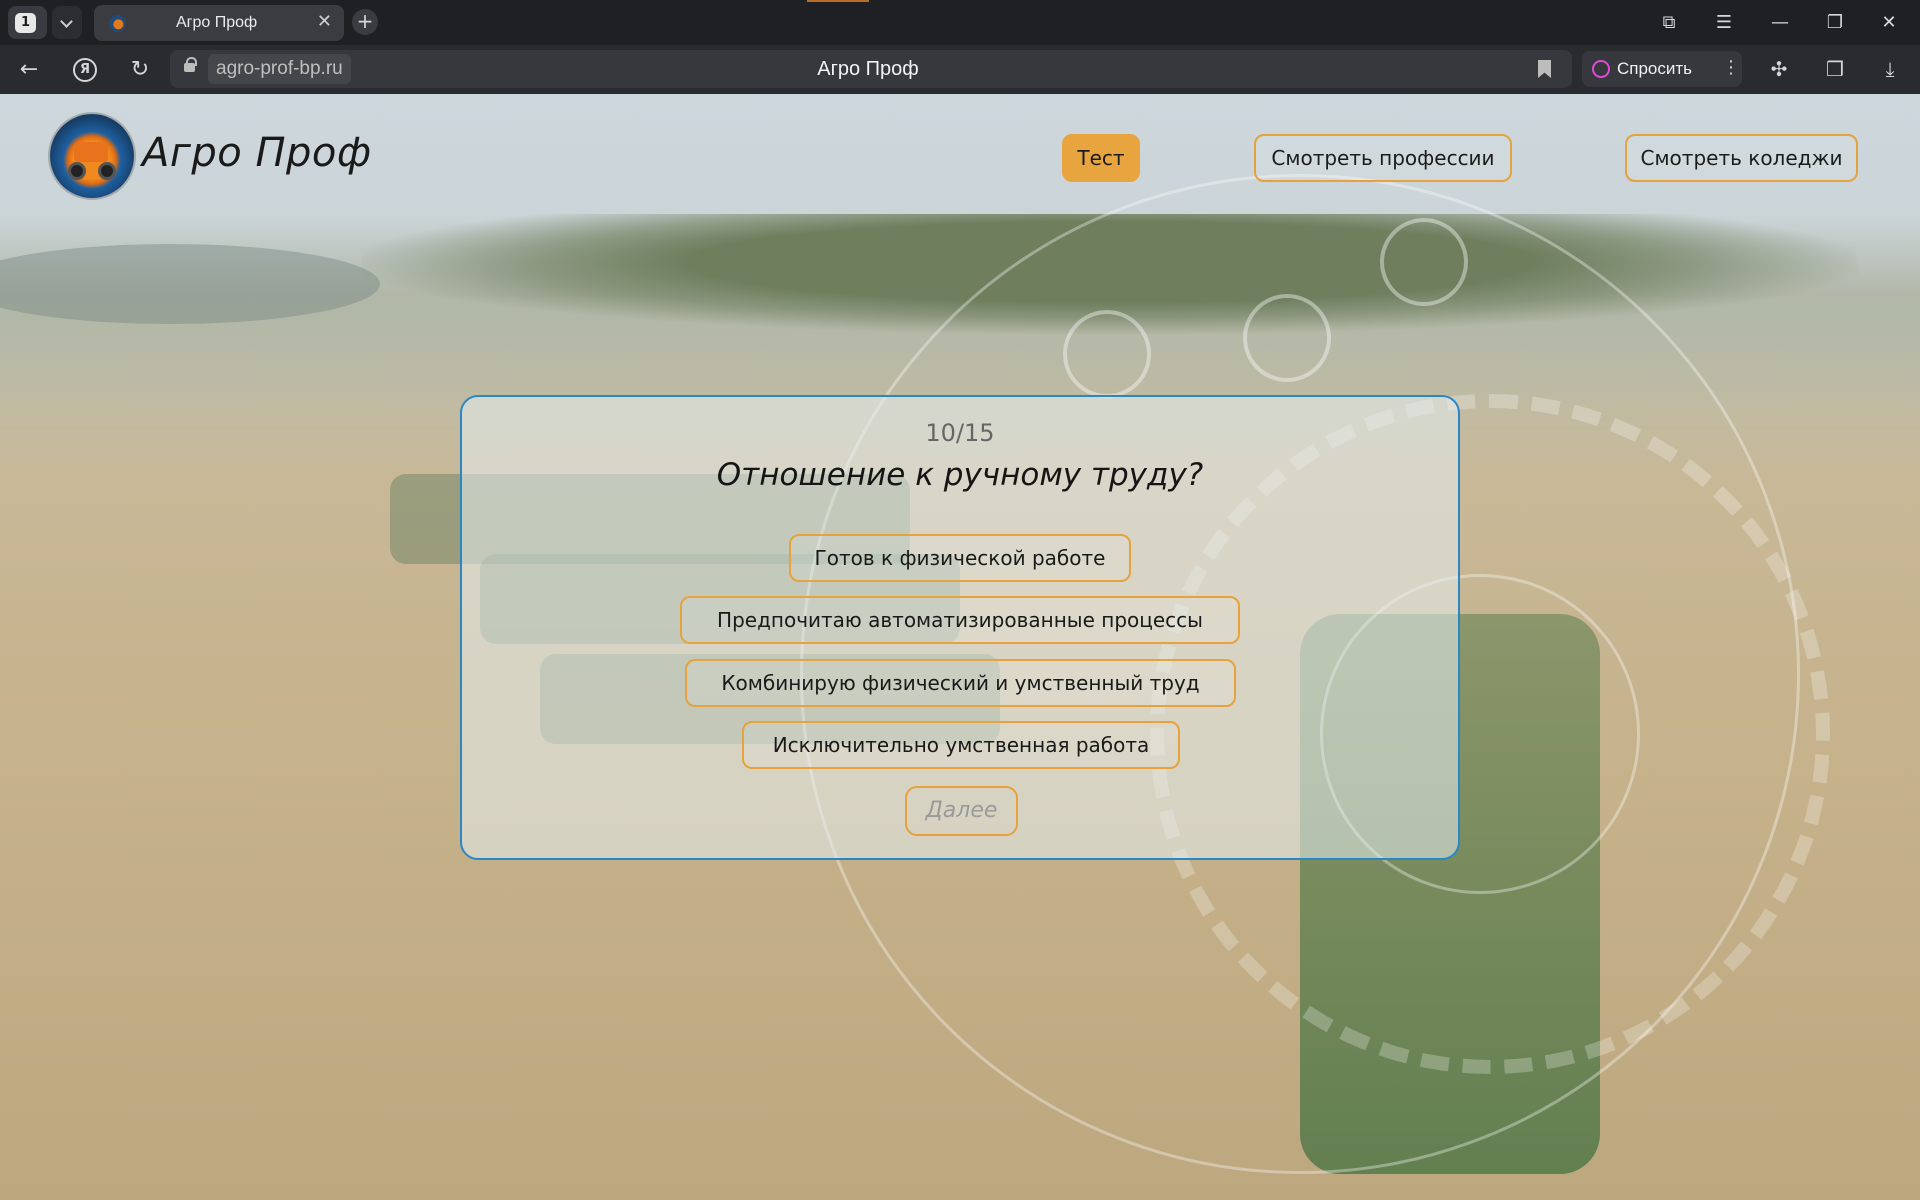 This screenshot has height=1200, width=1920. Describe the element at coordinates (190, 284) in the screenshot. I see `background-hill` at that location.